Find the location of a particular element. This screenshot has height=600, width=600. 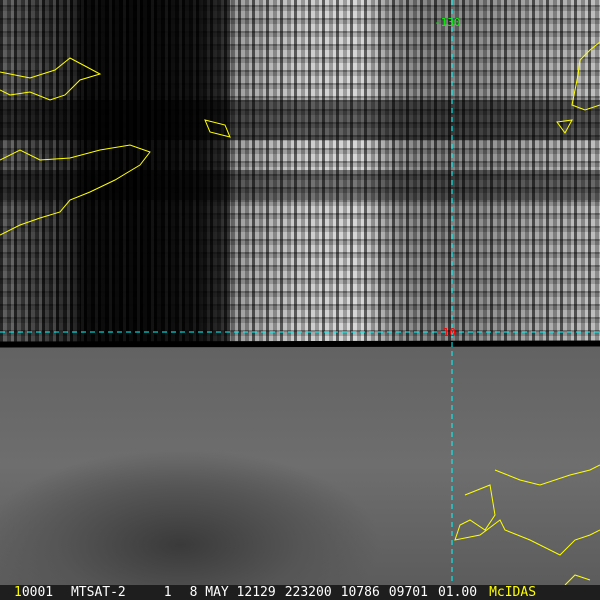

frame-number: 1 is located at coordinates (18, 592).